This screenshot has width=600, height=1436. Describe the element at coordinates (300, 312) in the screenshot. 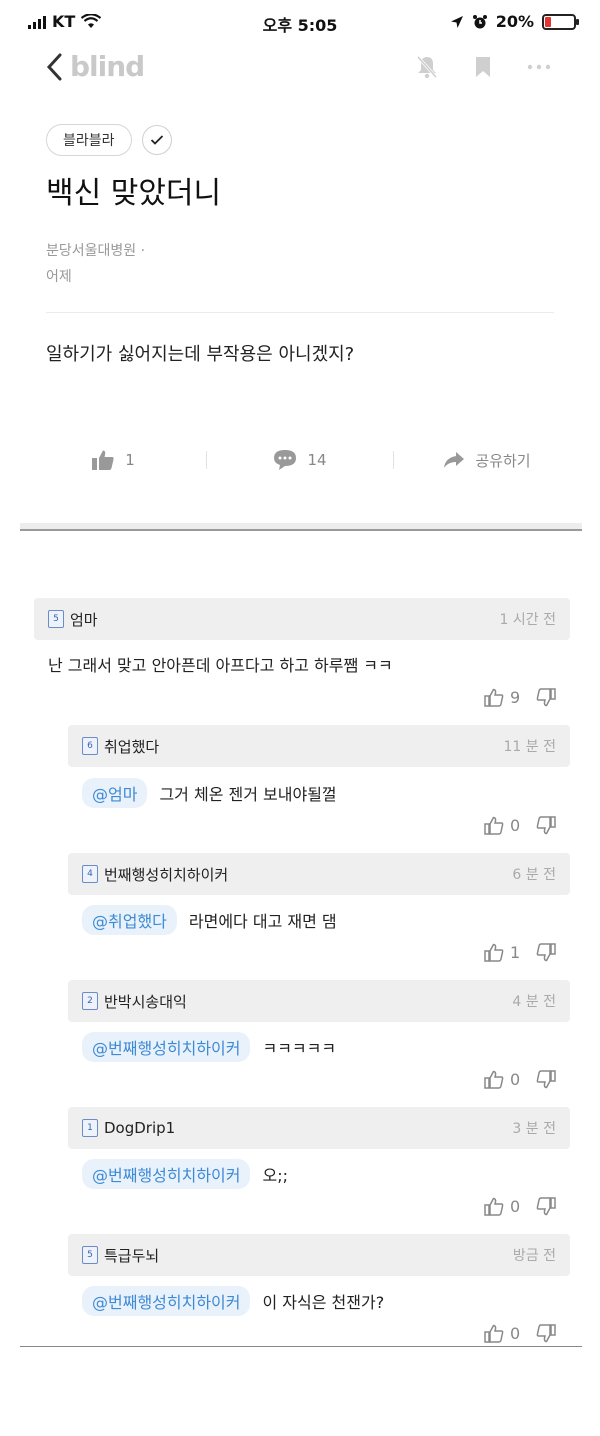

I see `divider` at that location.